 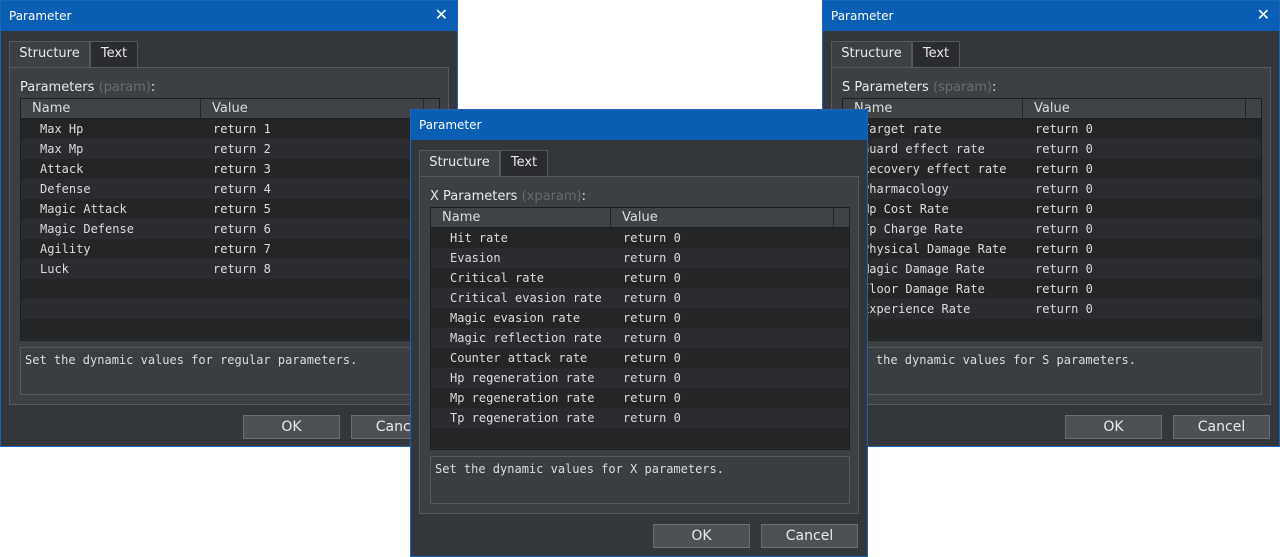 What do you see at coordinates (1052, 169) in the screenshot?
I see `table-row: Recovery effect rate return 0` at bounding box center [1052, 169].